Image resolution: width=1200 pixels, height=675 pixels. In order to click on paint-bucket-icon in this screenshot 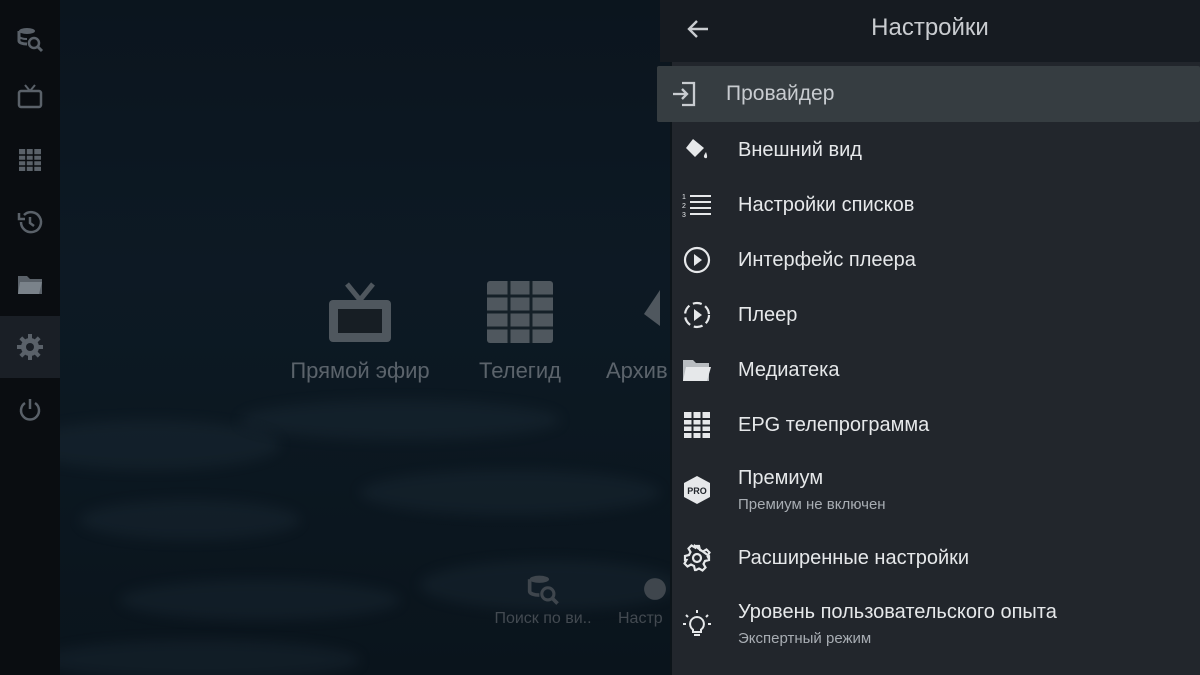, I will do `click(697, 150)`.